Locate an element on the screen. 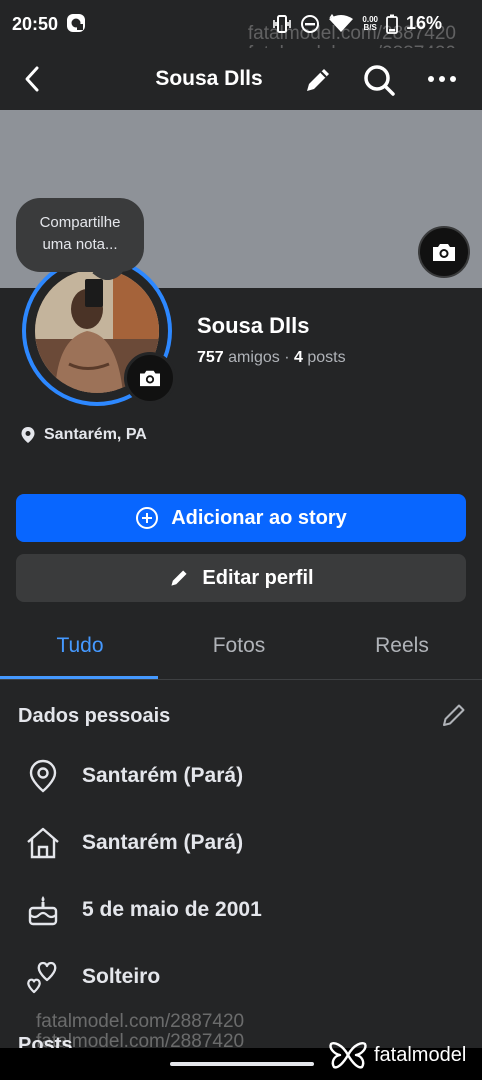 The height and width of the screenshot is (1080, 482). hometown-text: Santarém (Pará) is located at coordinates (163, 842).